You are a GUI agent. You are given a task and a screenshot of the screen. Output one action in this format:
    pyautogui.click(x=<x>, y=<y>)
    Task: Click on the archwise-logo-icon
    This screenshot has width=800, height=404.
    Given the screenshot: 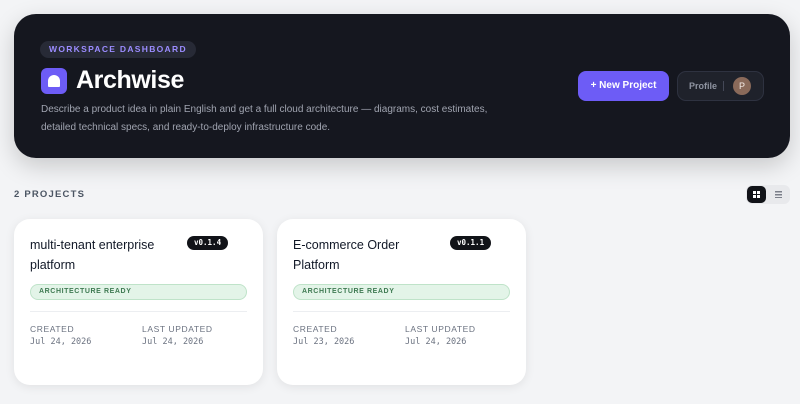 What is the action you would take?
    pyautogui.click(x=54, y=81)
    